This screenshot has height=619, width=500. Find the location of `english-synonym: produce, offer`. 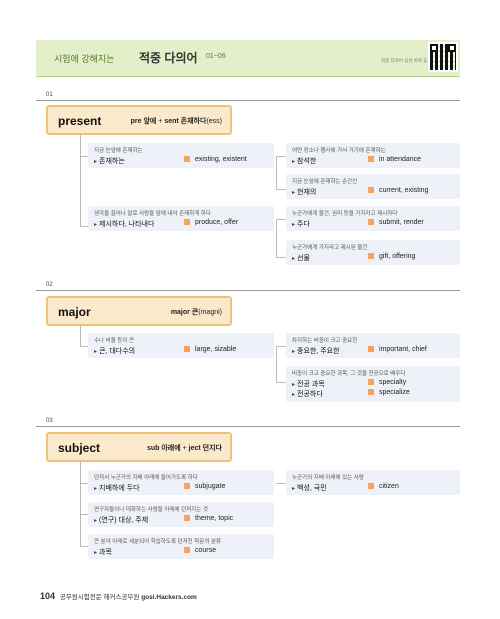

english-synonym: produce, offer is located at coordinates (211, 222).